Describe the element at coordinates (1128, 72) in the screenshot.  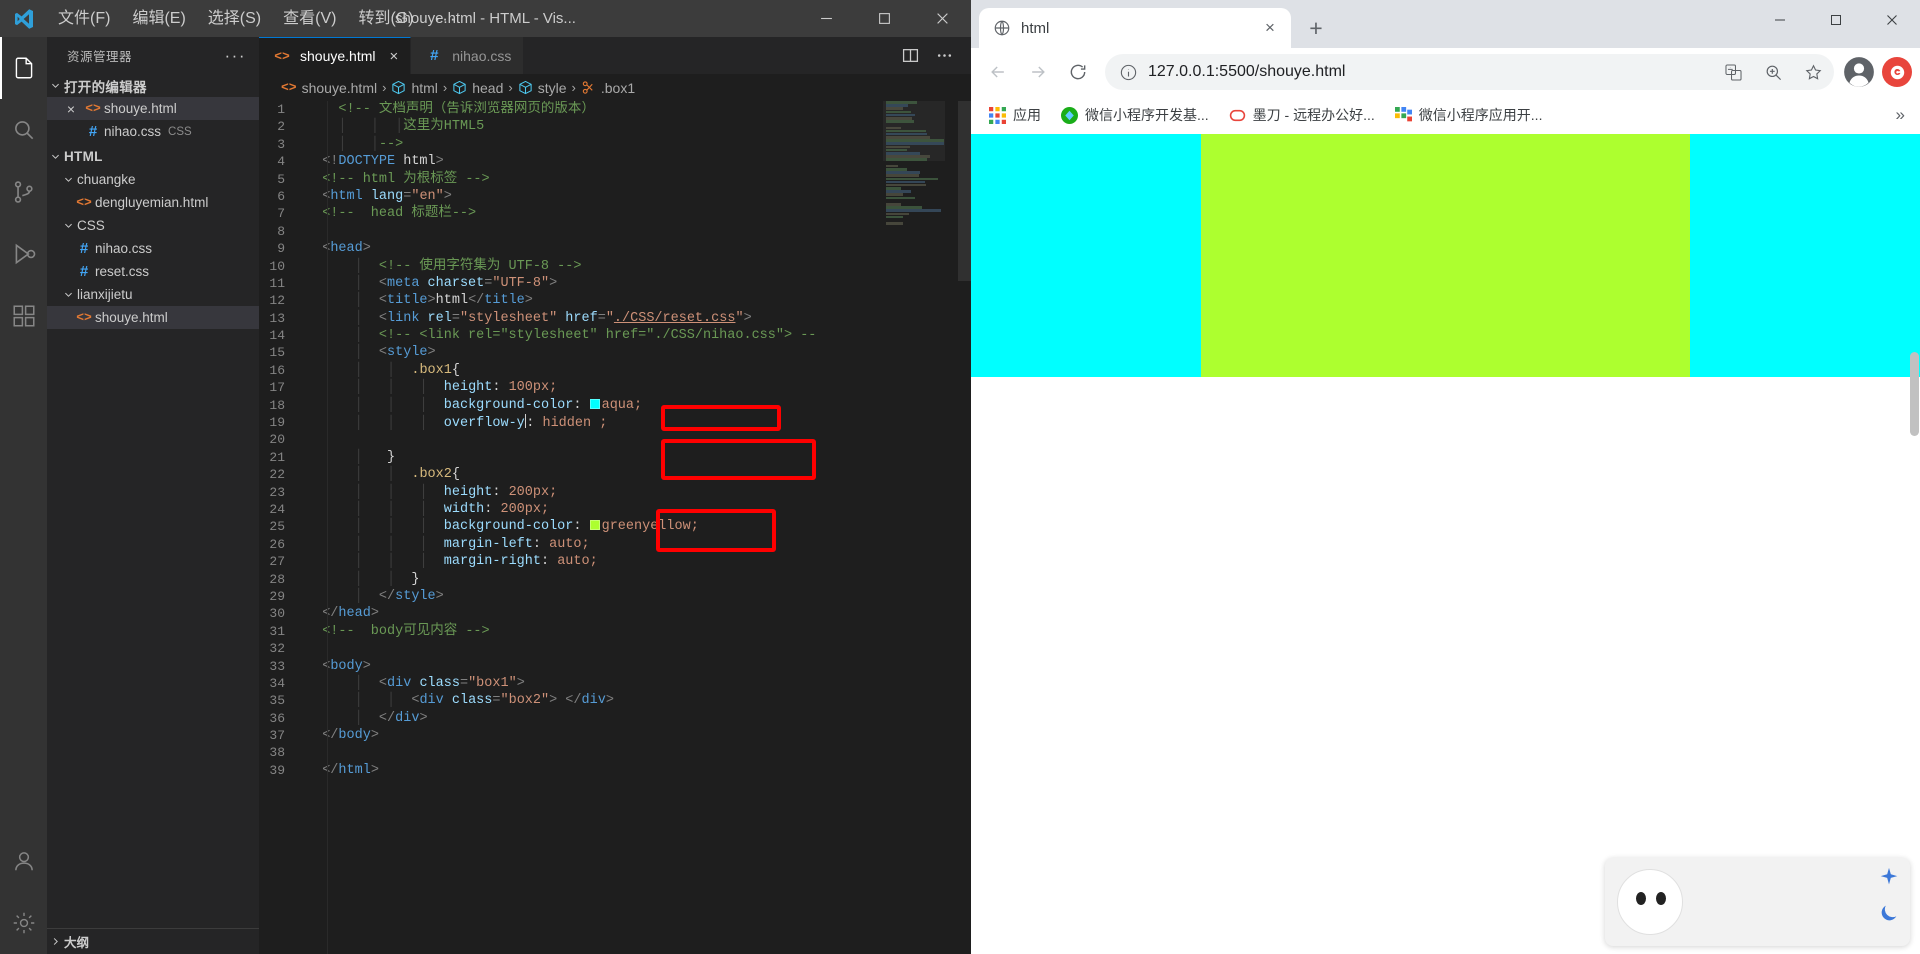
I see `site-info-icon` at that location.